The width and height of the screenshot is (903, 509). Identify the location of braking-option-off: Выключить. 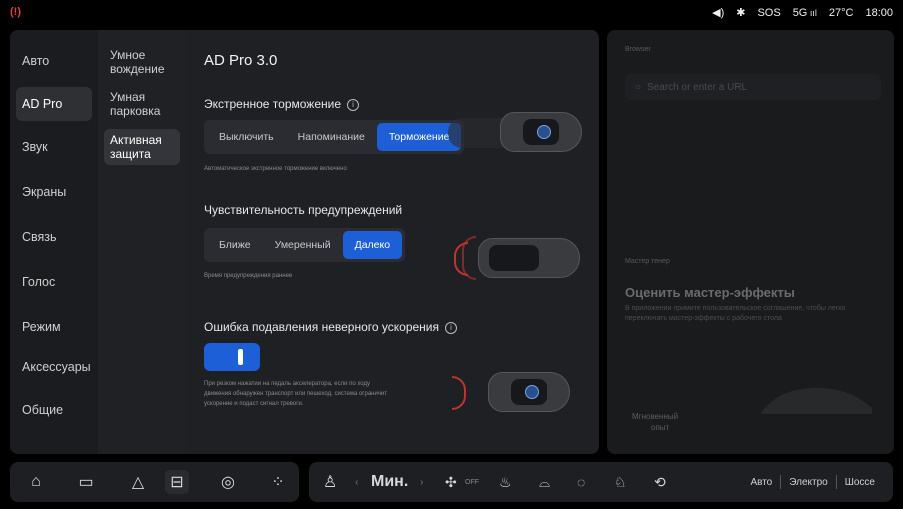
(246, 137).